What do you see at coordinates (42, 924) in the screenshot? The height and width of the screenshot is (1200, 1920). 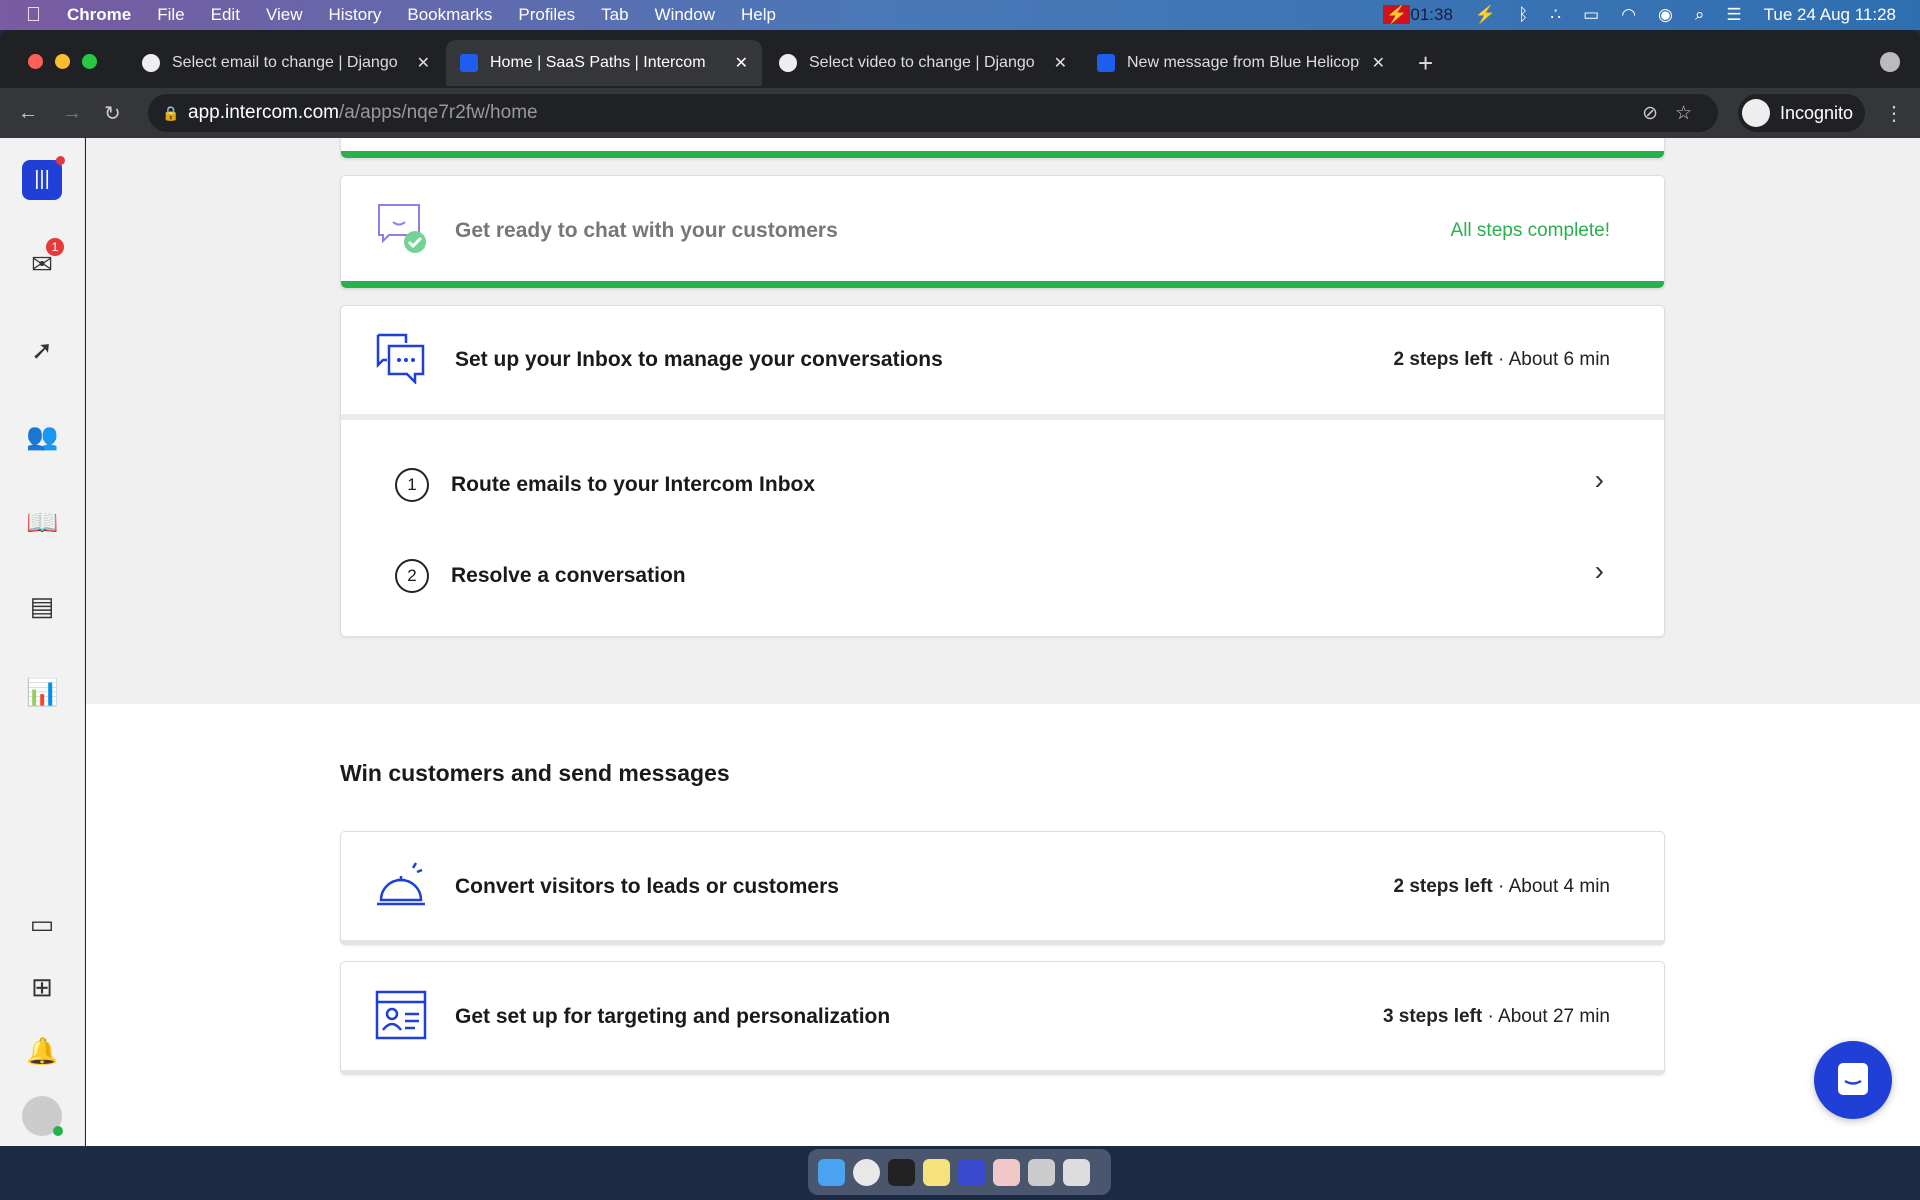 I see `conversation-icon: ▭` at bounding box center [42, 924].